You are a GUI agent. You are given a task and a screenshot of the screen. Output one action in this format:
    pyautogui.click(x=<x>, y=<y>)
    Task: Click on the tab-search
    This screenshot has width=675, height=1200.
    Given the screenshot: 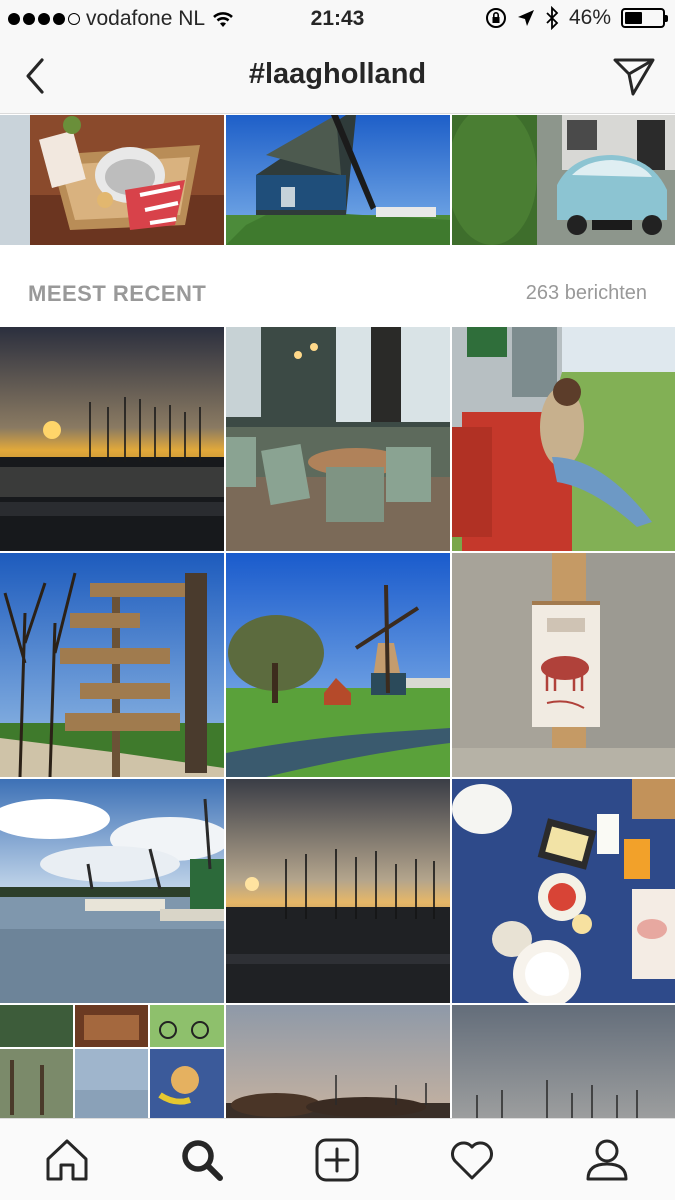 What is the action you would take?
    pyautogui.click(x=202, y=1160)
    